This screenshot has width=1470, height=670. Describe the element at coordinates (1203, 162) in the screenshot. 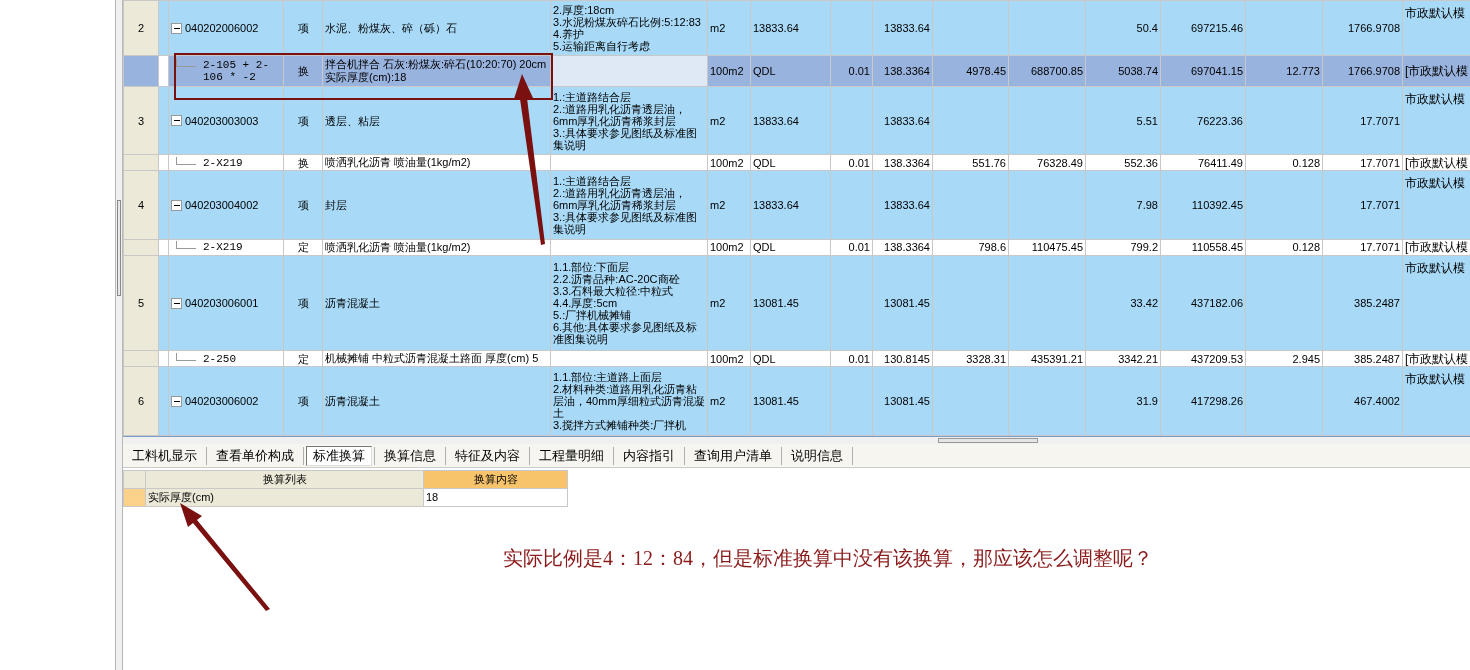

I see `table-cell: 76411.49` at that location.